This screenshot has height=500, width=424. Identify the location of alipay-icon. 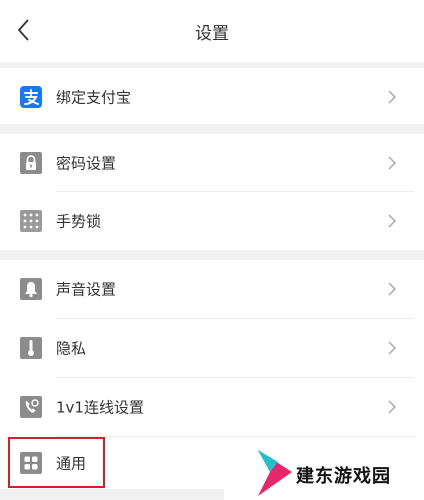
(31, 97).